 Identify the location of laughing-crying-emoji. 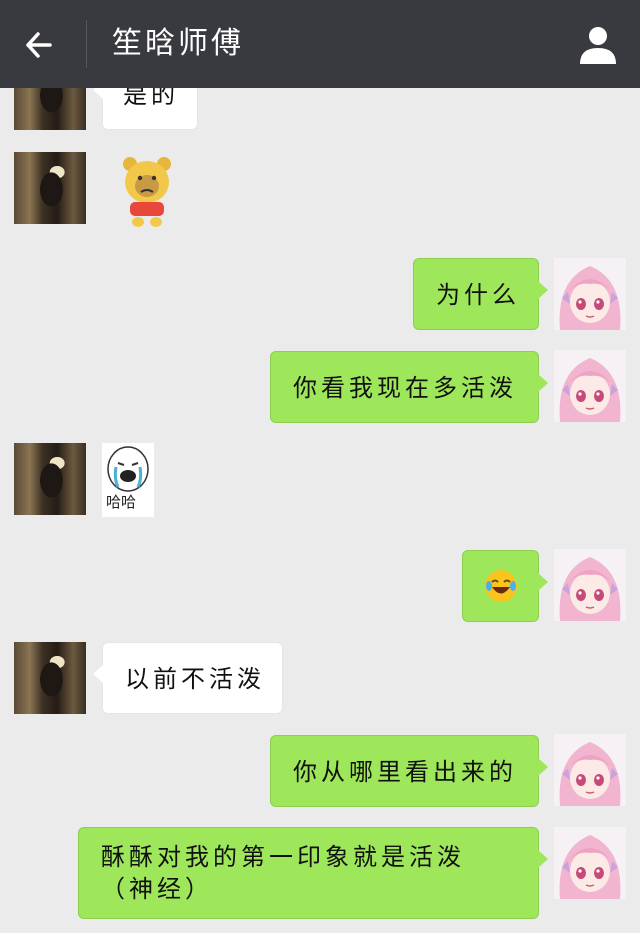
(501, 586).